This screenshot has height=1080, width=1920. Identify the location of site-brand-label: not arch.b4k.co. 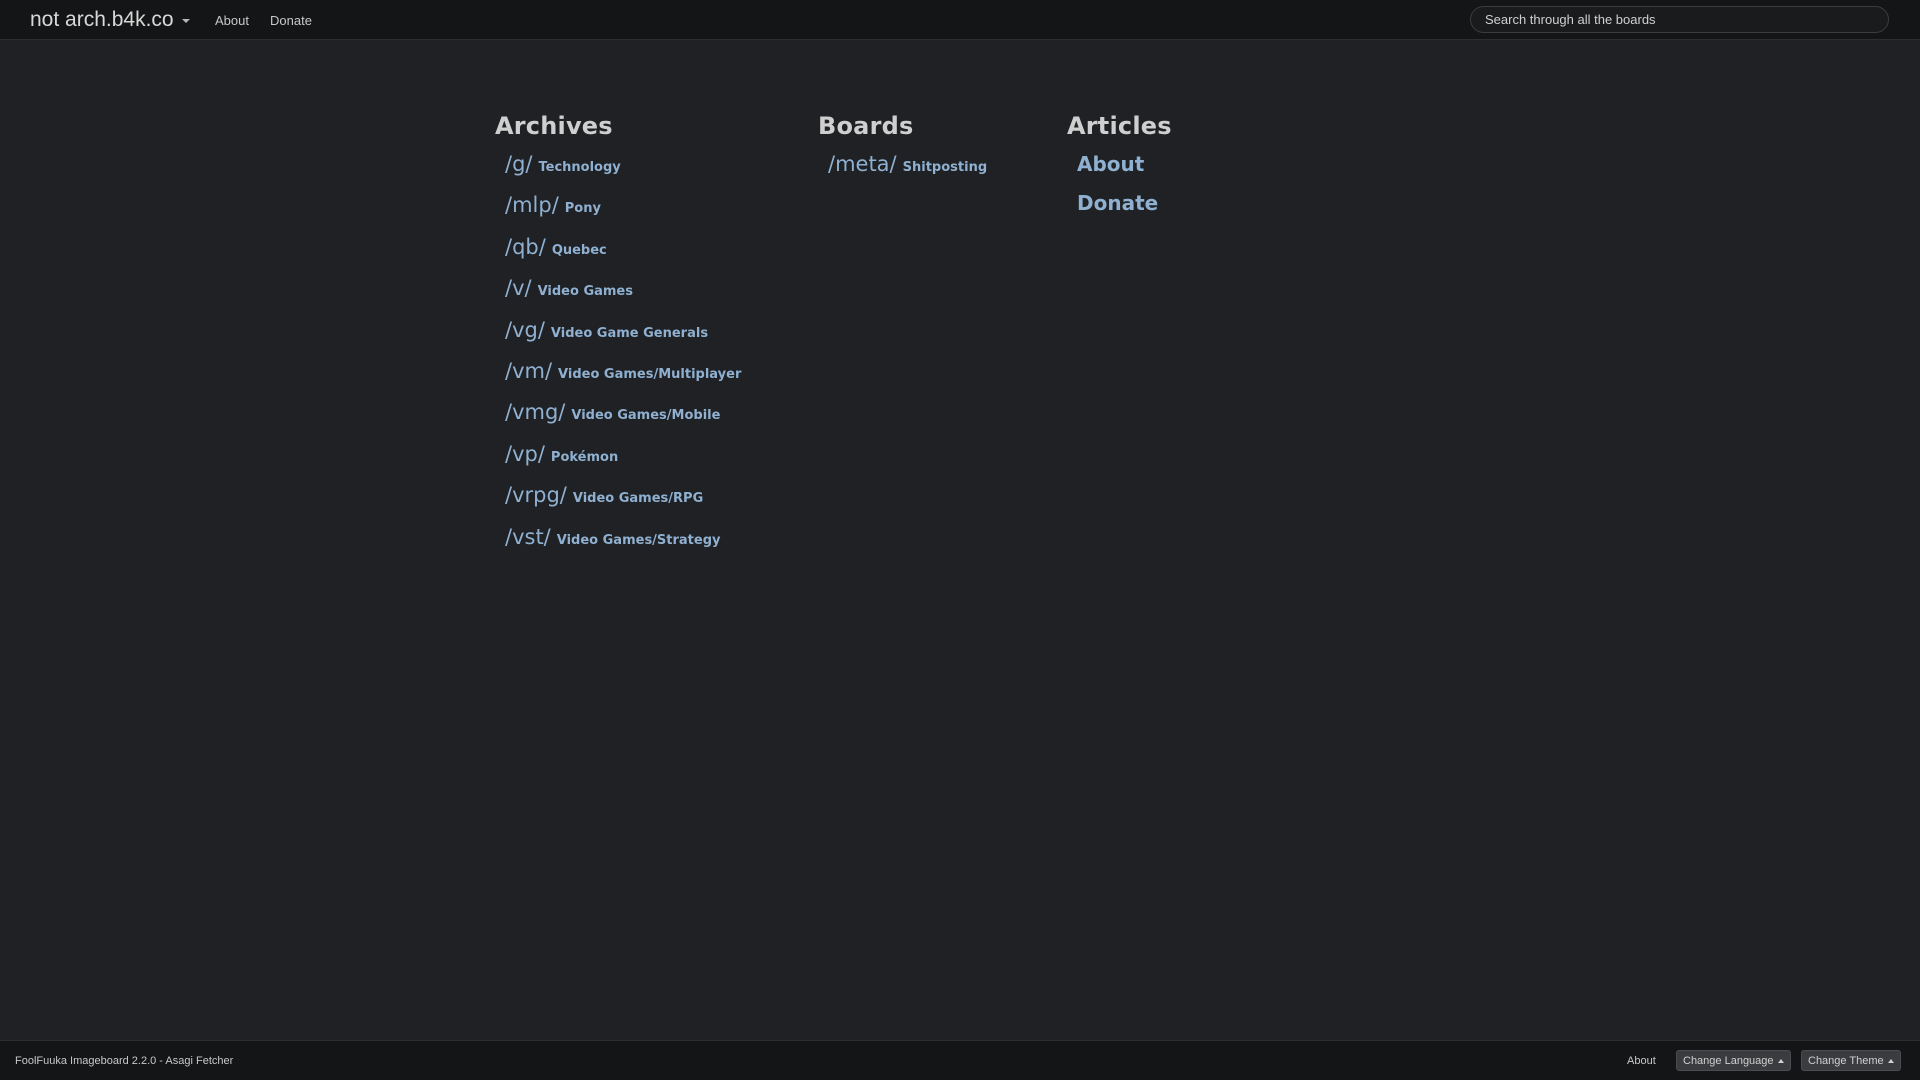
(102, 19).